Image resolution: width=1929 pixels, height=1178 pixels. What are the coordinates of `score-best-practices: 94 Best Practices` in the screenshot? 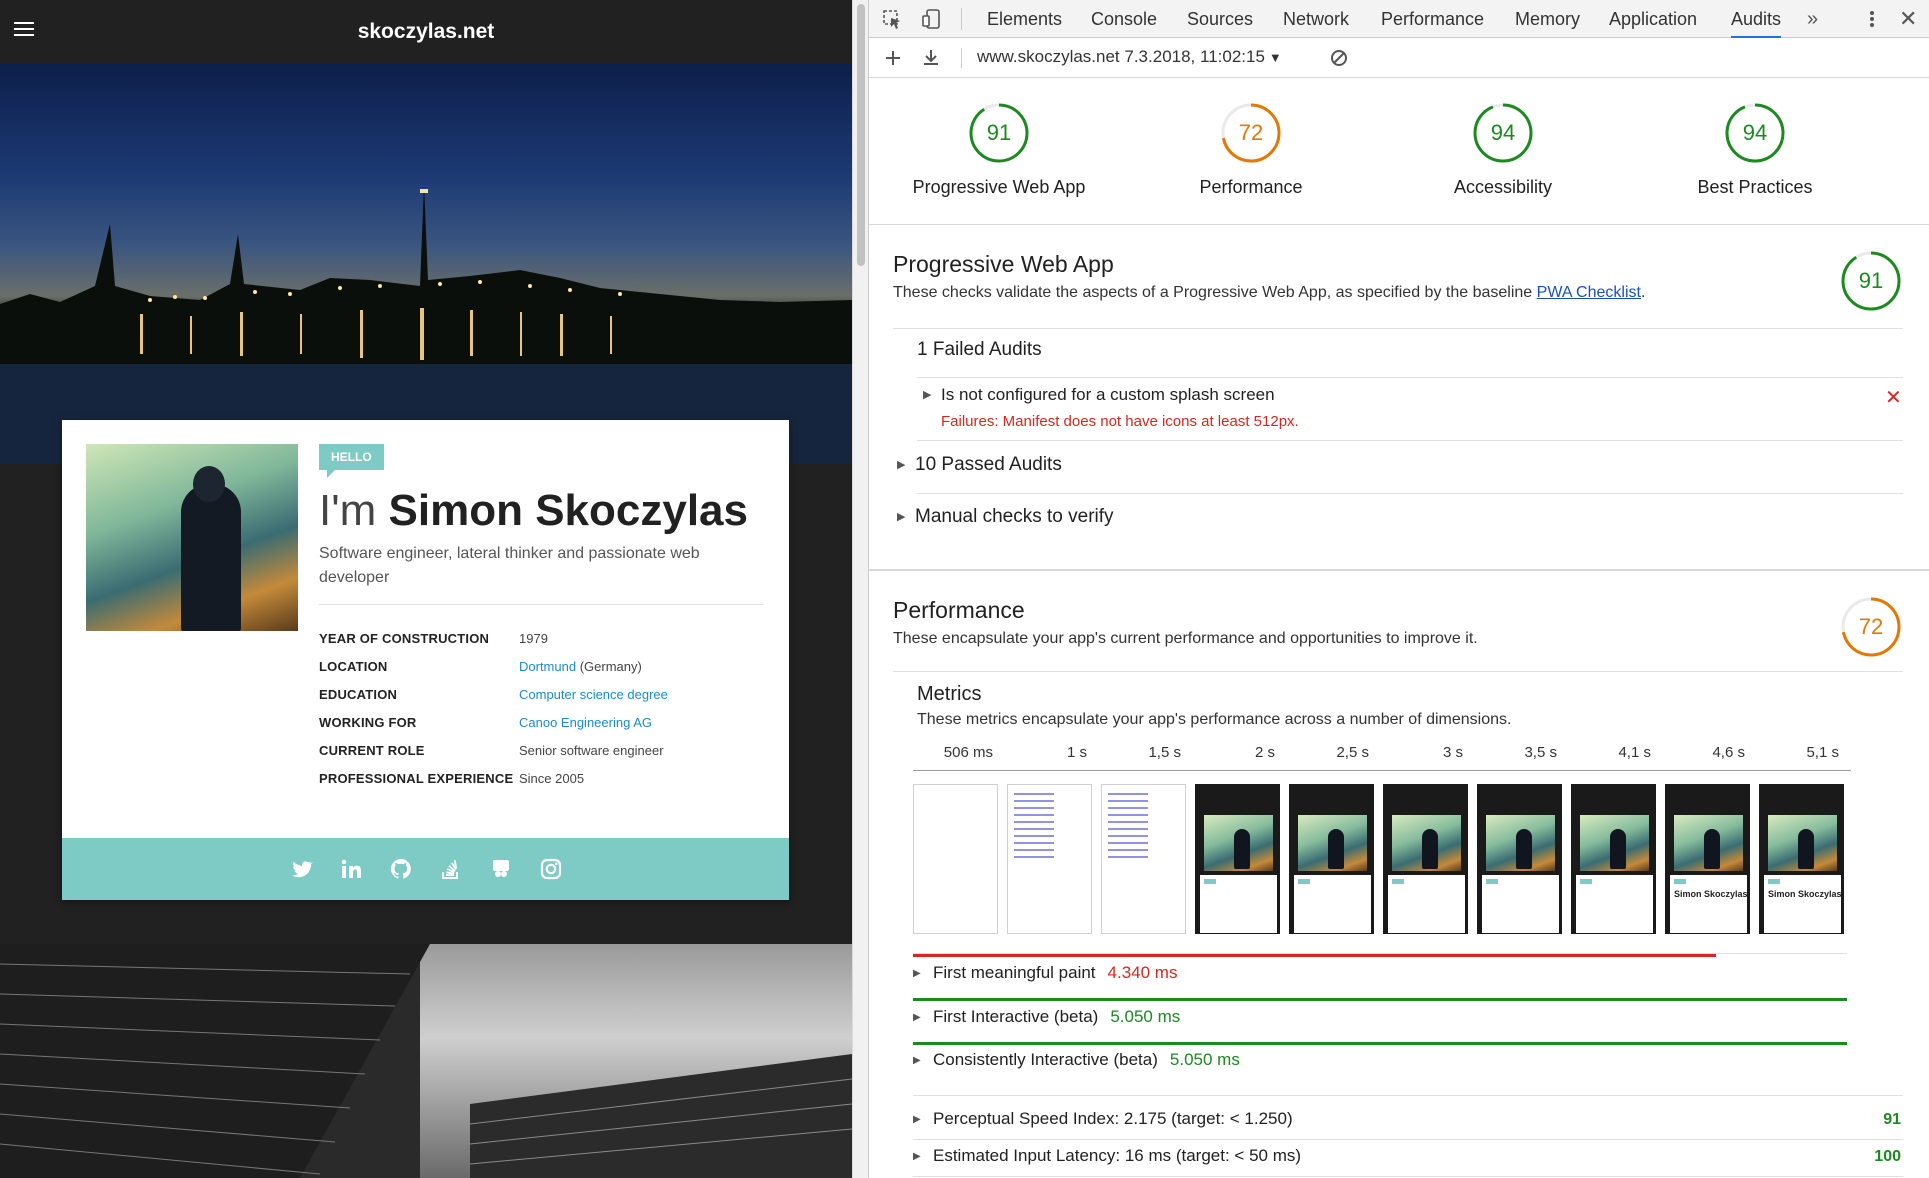 It's located at (1755, 149).